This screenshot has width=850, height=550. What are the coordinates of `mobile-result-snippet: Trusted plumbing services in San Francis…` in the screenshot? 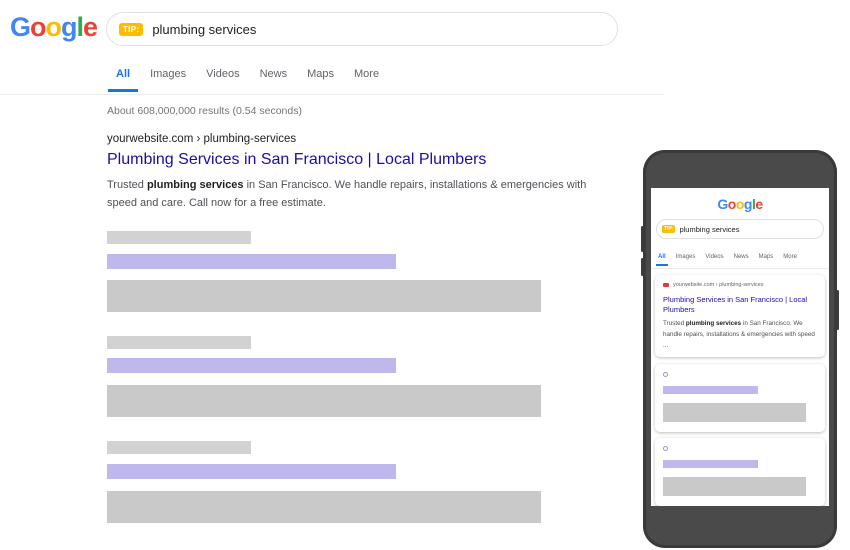 It's located at (742, 334).